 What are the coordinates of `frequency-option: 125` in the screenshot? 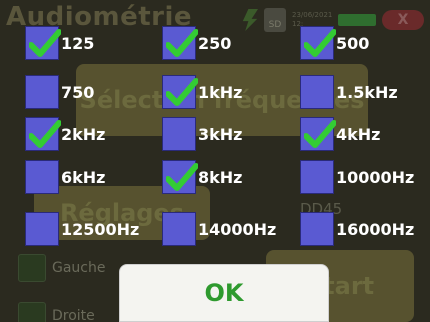 It's located at (59, 43).